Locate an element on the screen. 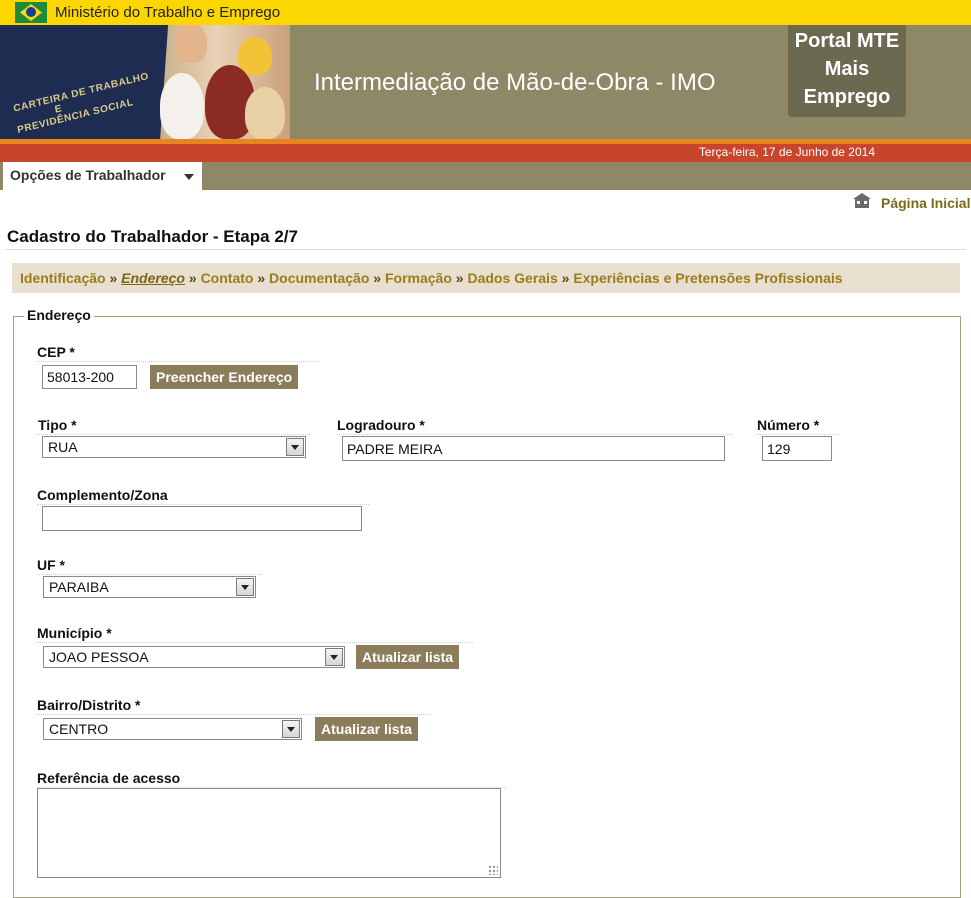 The width and height of the screenshot is (971, 898). uf-select: PARAIBA is located at coordinates (149, 587).